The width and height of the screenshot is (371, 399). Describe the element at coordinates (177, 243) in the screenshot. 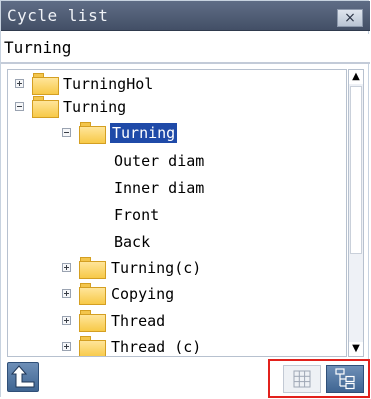

I see `tree-item: Back` at that location.